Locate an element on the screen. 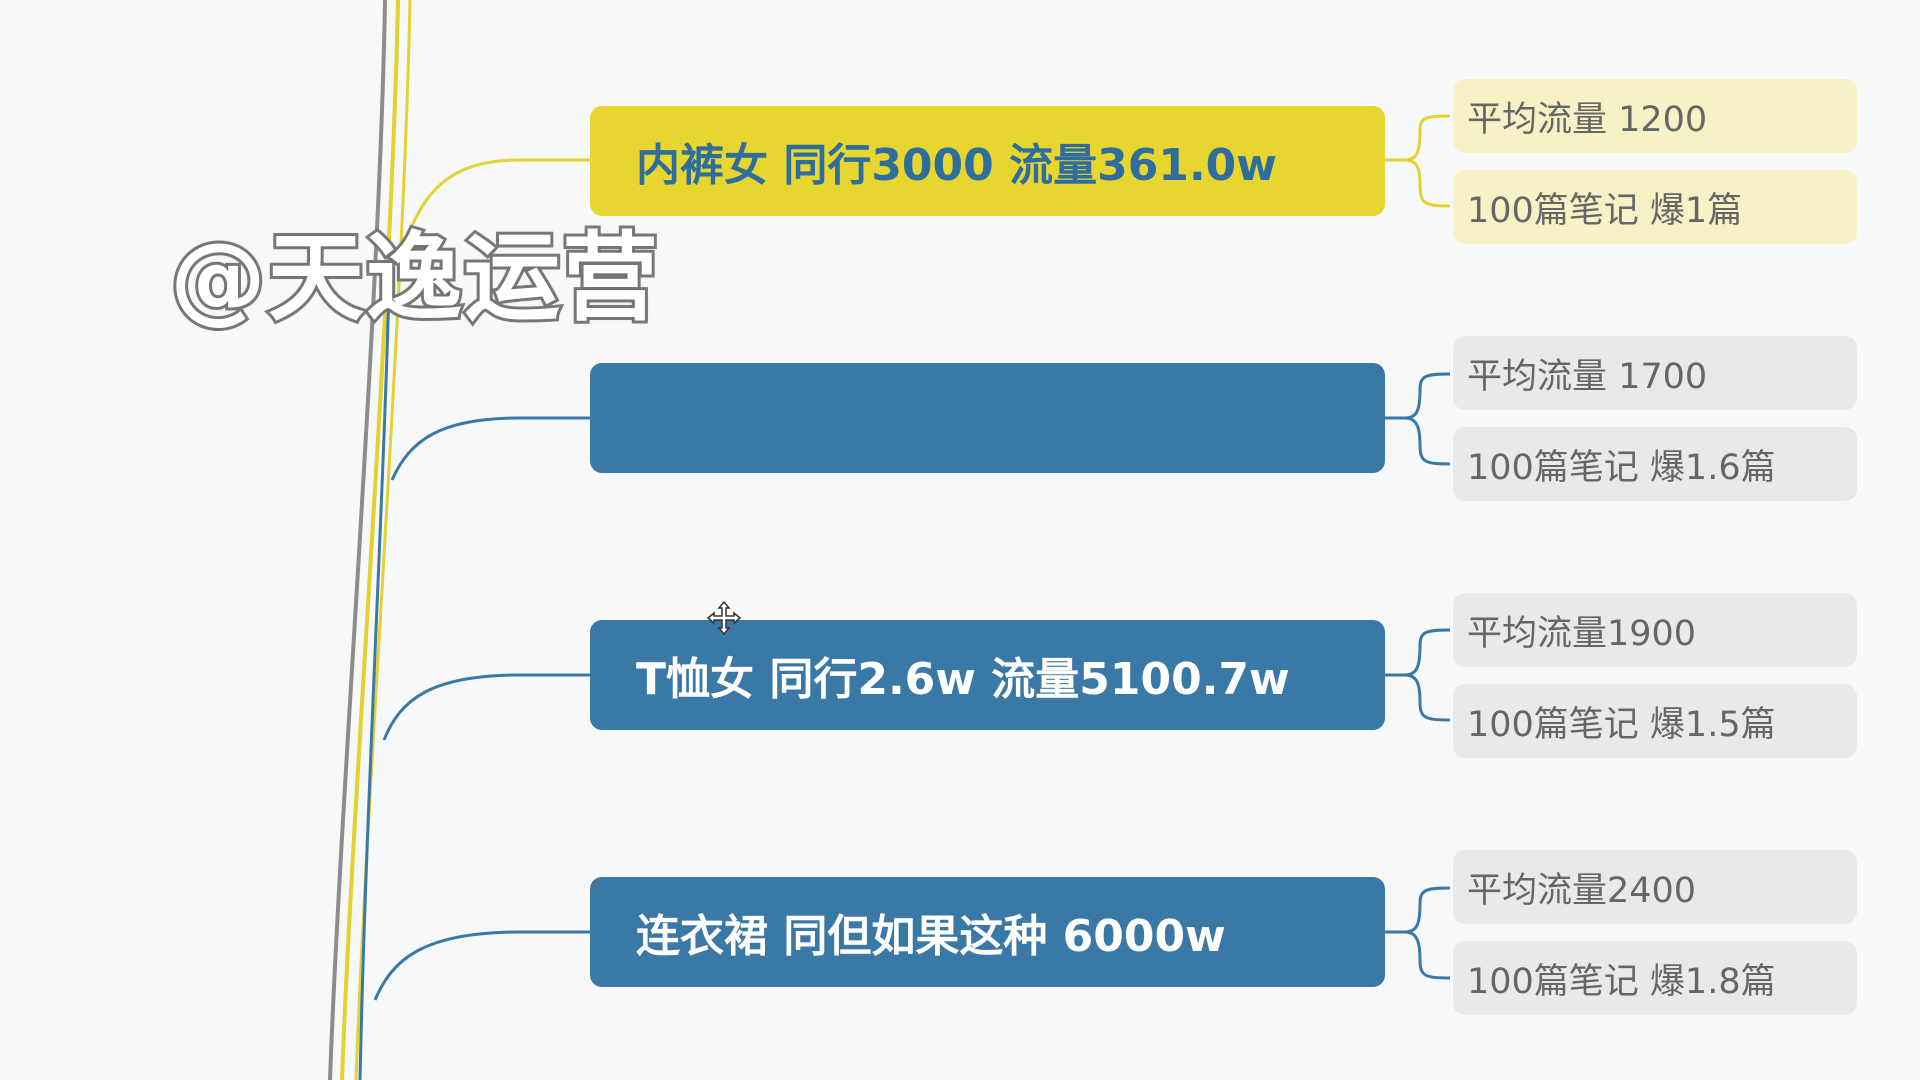 Image resolution: width=1920 pixels, height=1080 pixels. subtopic-avg-traffic: 平均流量 1200 is located at coordinates (1655, 116).